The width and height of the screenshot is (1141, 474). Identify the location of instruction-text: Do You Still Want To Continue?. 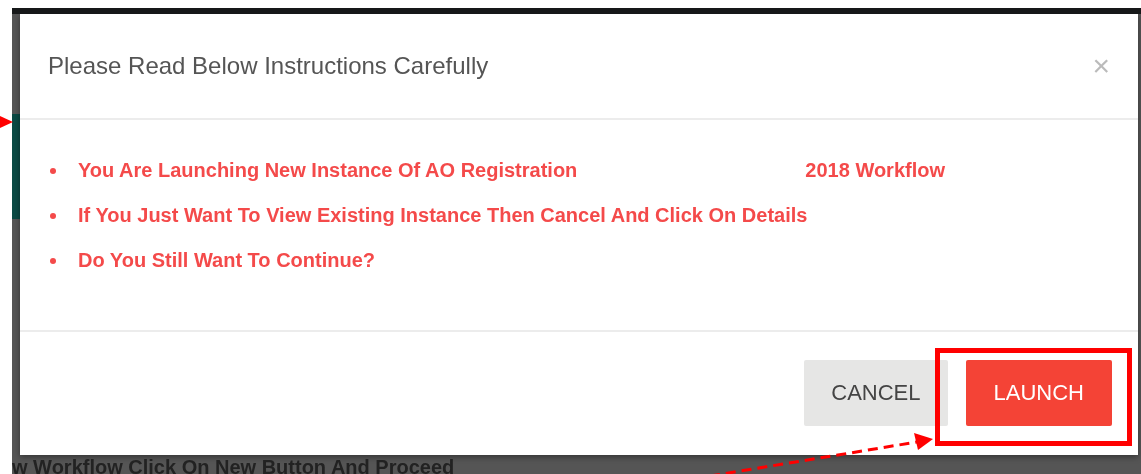
(226, 260).